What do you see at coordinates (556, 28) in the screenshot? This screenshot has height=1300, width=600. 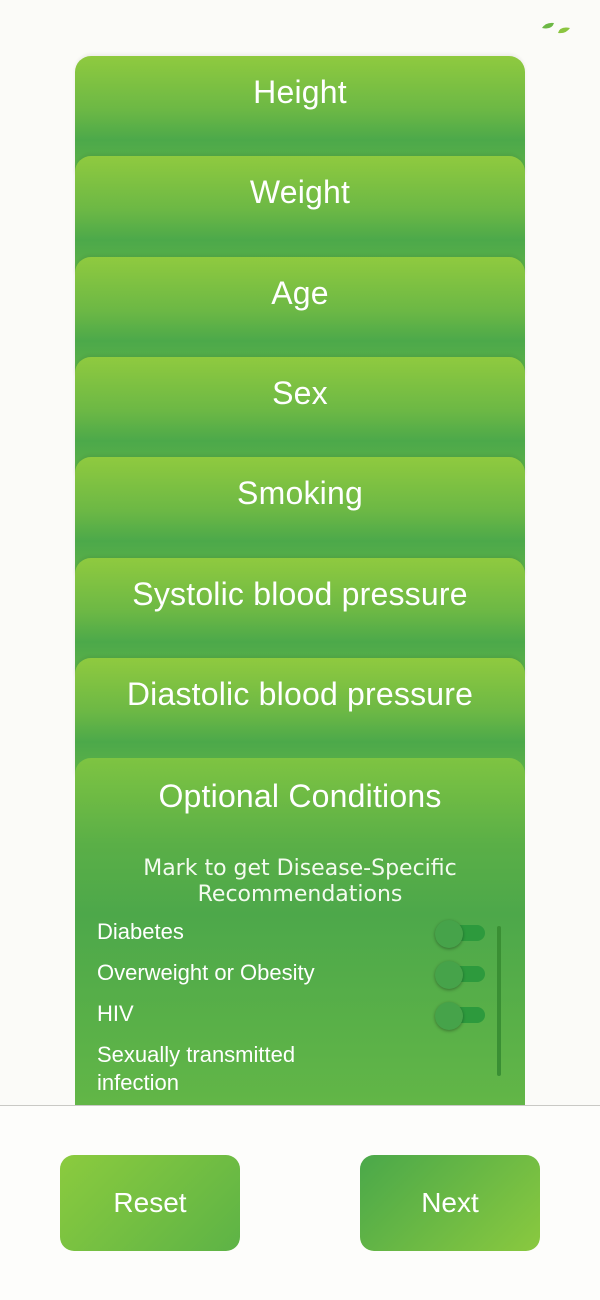 I see `leaf-logo-icon` at bounding box center [556, 28].